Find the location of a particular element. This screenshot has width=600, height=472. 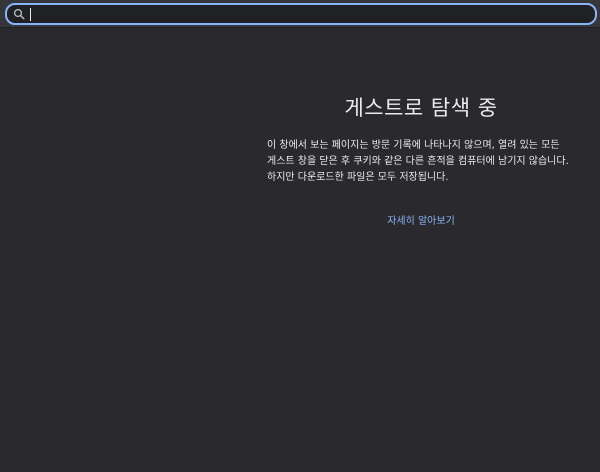

learn-more-link: 자세히 알아보기 is located at coordinates (421, 219).